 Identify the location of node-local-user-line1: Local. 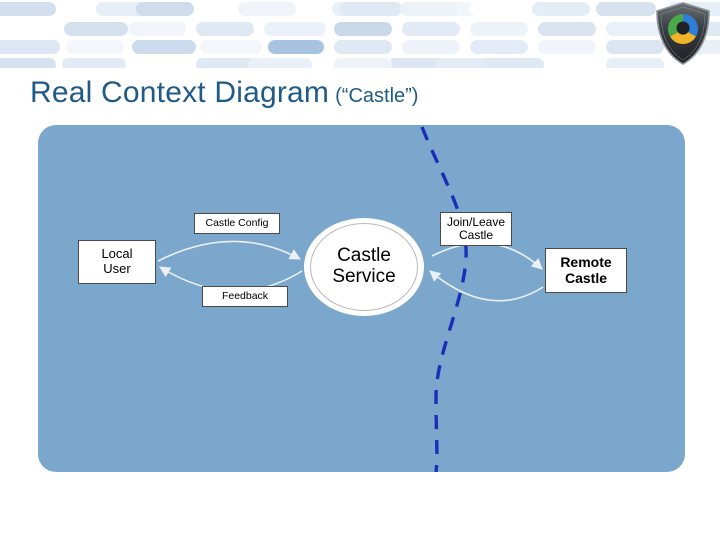
(117, 254).